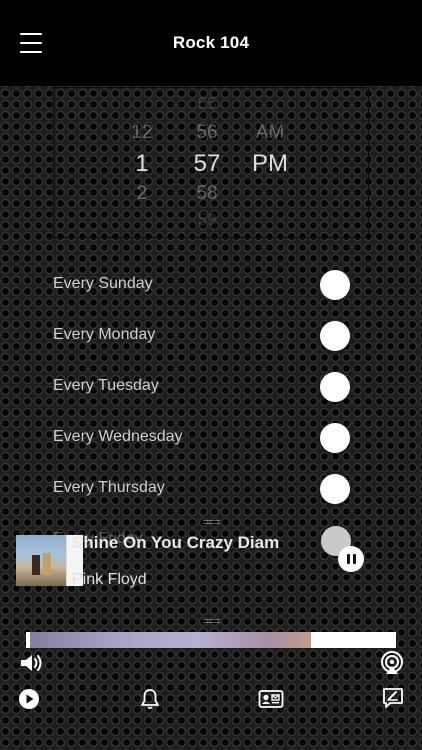 The height and width of the screenshot is (750, 422). I want to click on repeat-row-thursday: Every Thursday, so click(203, 489).